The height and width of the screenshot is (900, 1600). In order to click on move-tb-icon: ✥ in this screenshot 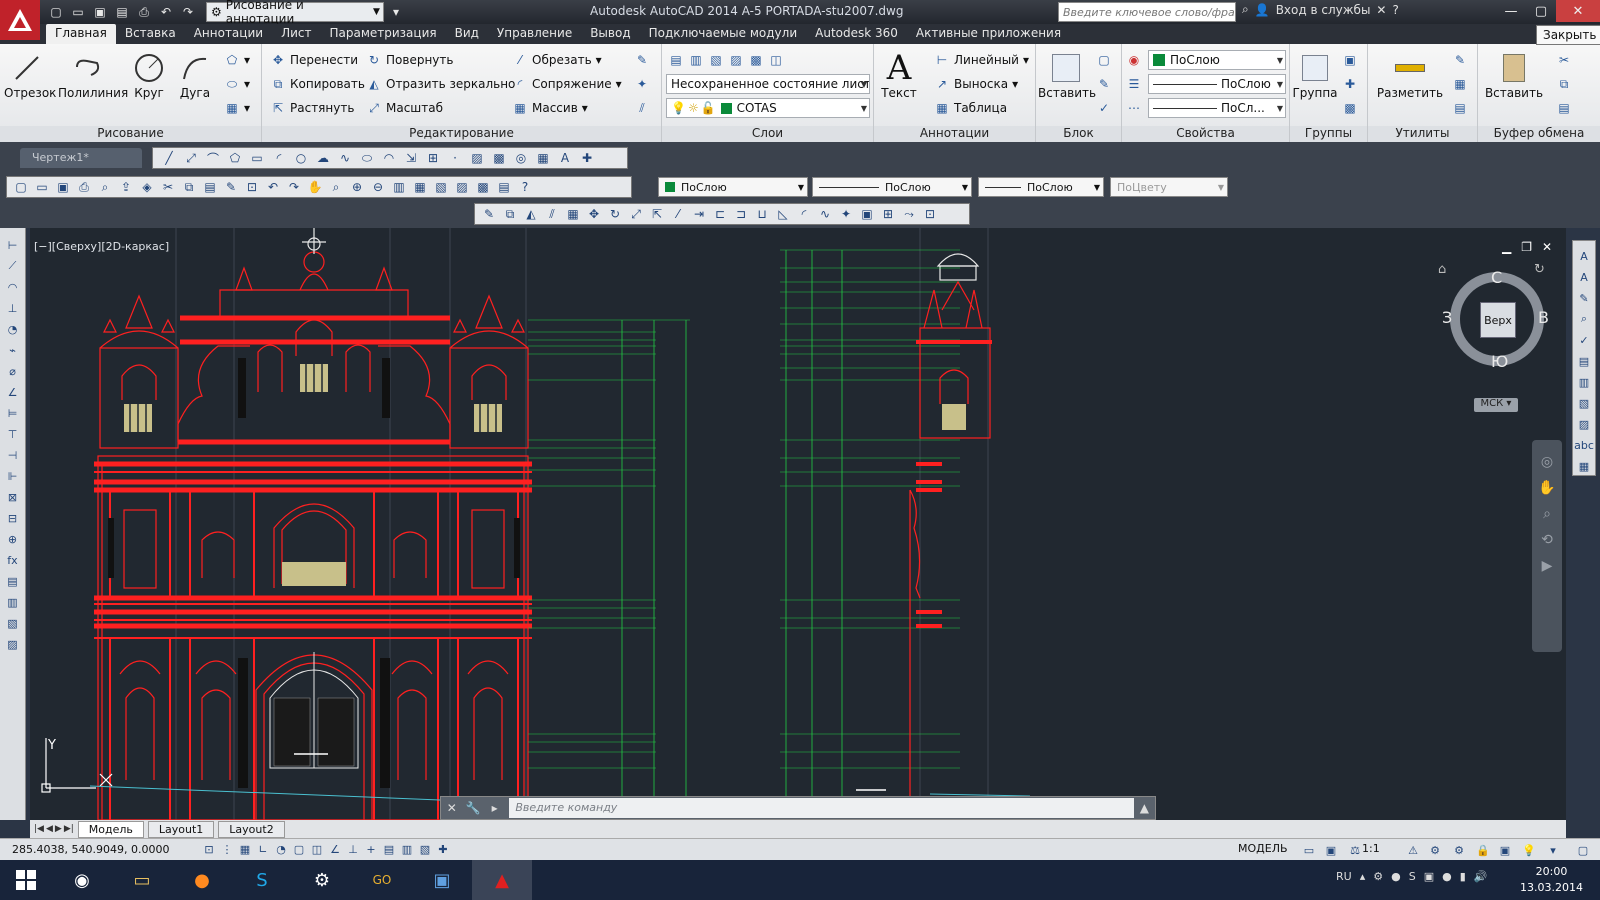, I will do `click(594, 214)`.